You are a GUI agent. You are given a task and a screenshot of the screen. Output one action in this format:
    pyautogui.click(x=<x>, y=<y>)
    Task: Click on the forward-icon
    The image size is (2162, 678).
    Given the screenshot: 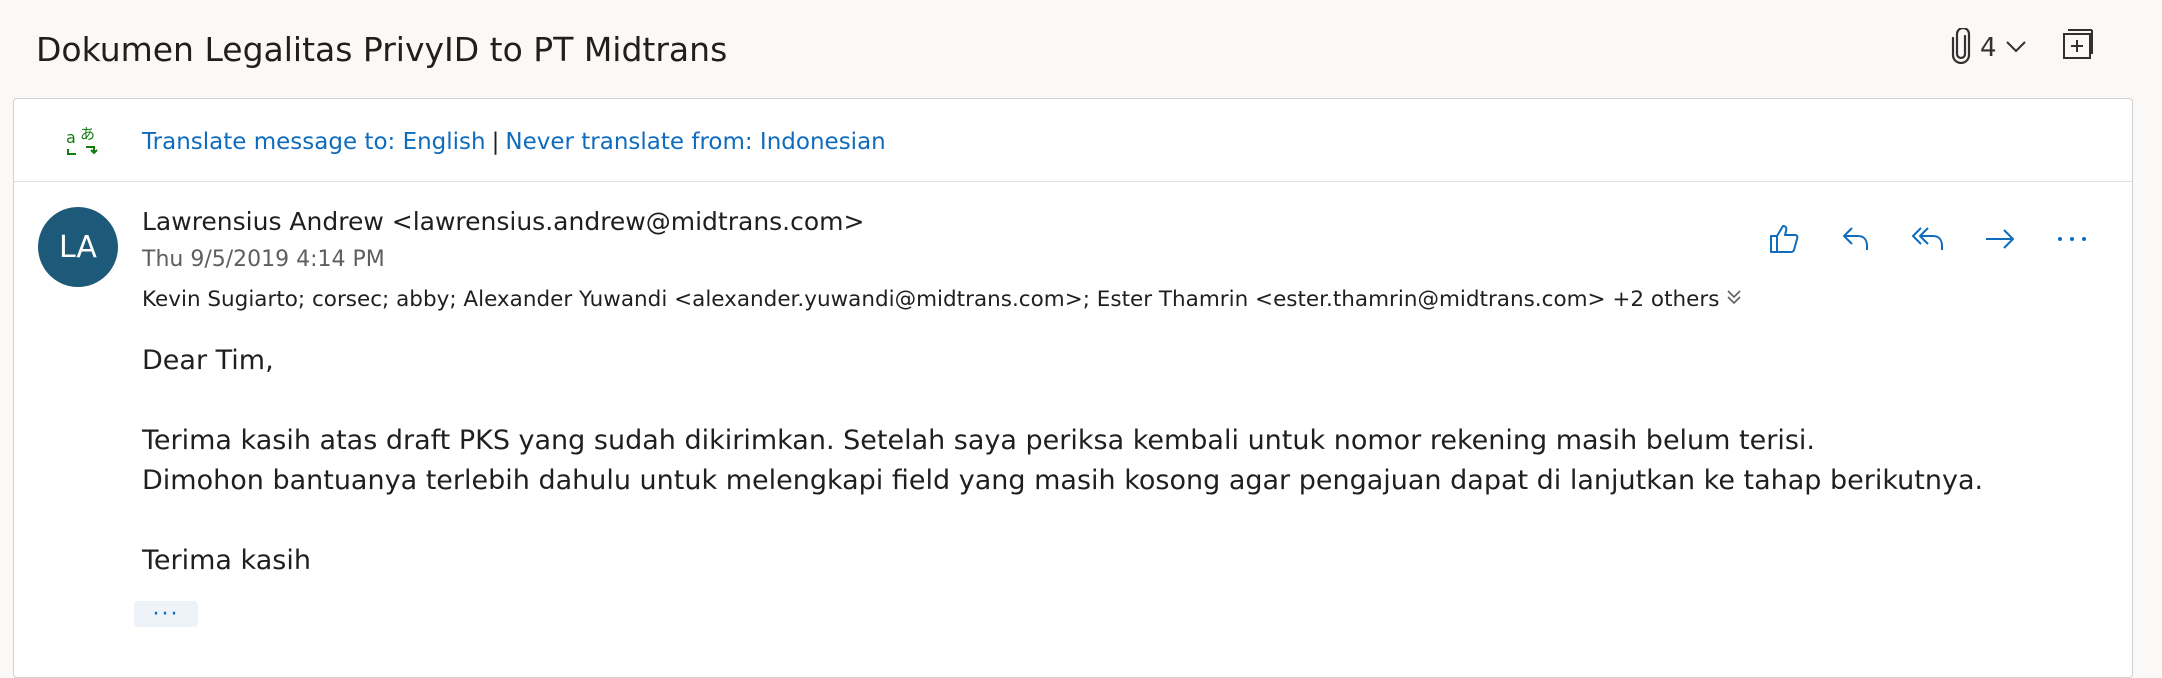 What is the action you would take?
    pyautogui.click(x=2000, y=241)
    